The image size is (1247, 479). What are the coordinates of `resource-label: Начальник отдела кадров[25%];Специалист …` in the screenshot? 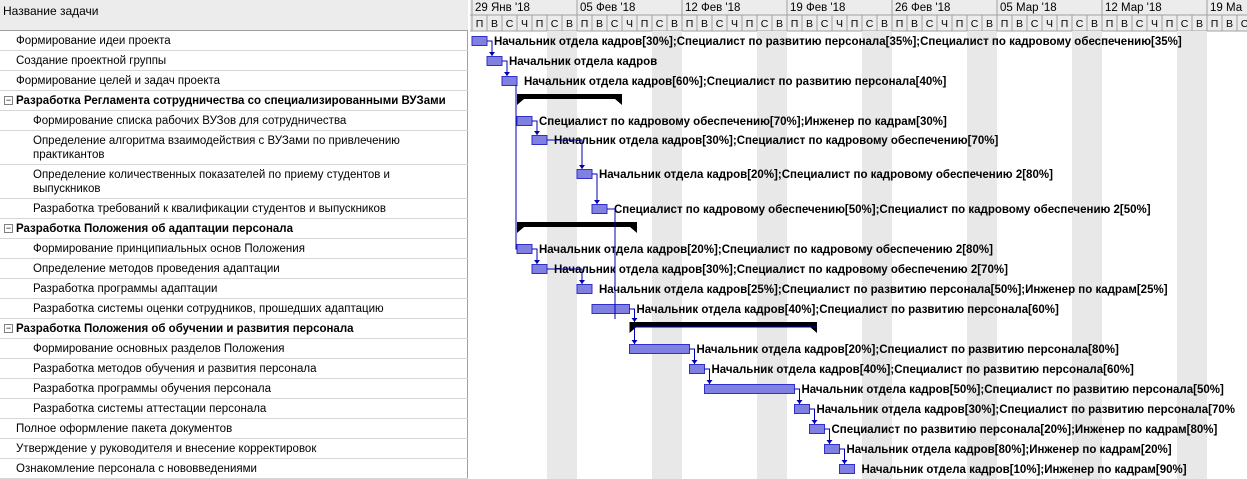 It's located at (883, 290).